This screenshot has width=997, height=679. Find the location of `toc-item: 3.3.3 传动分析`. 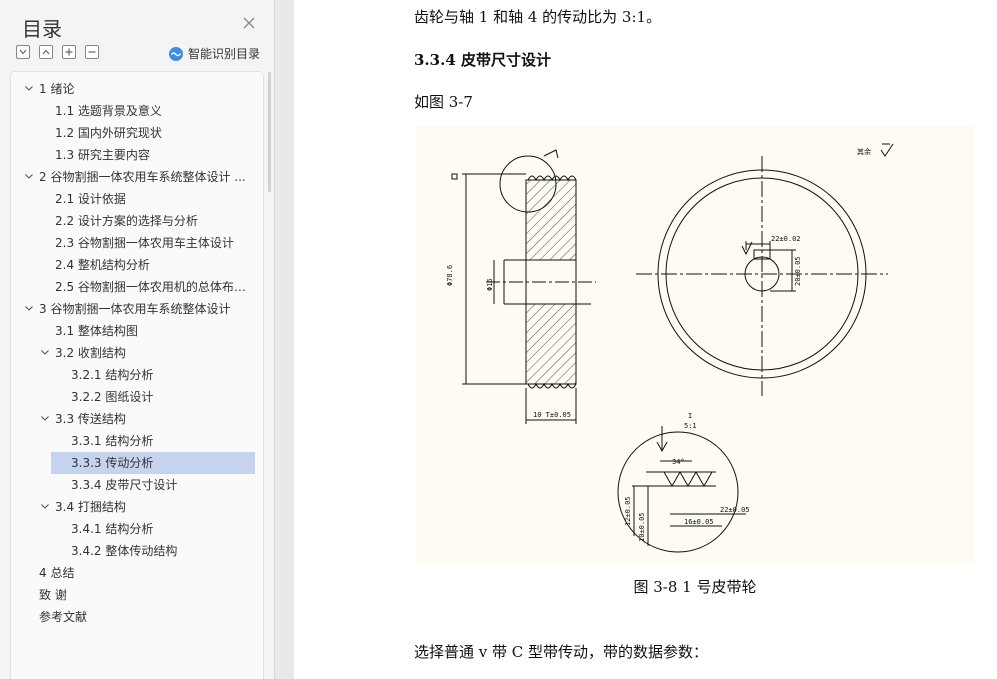

toc-item: 3.3.3 传动分析 is located at coordinates (153, 463).